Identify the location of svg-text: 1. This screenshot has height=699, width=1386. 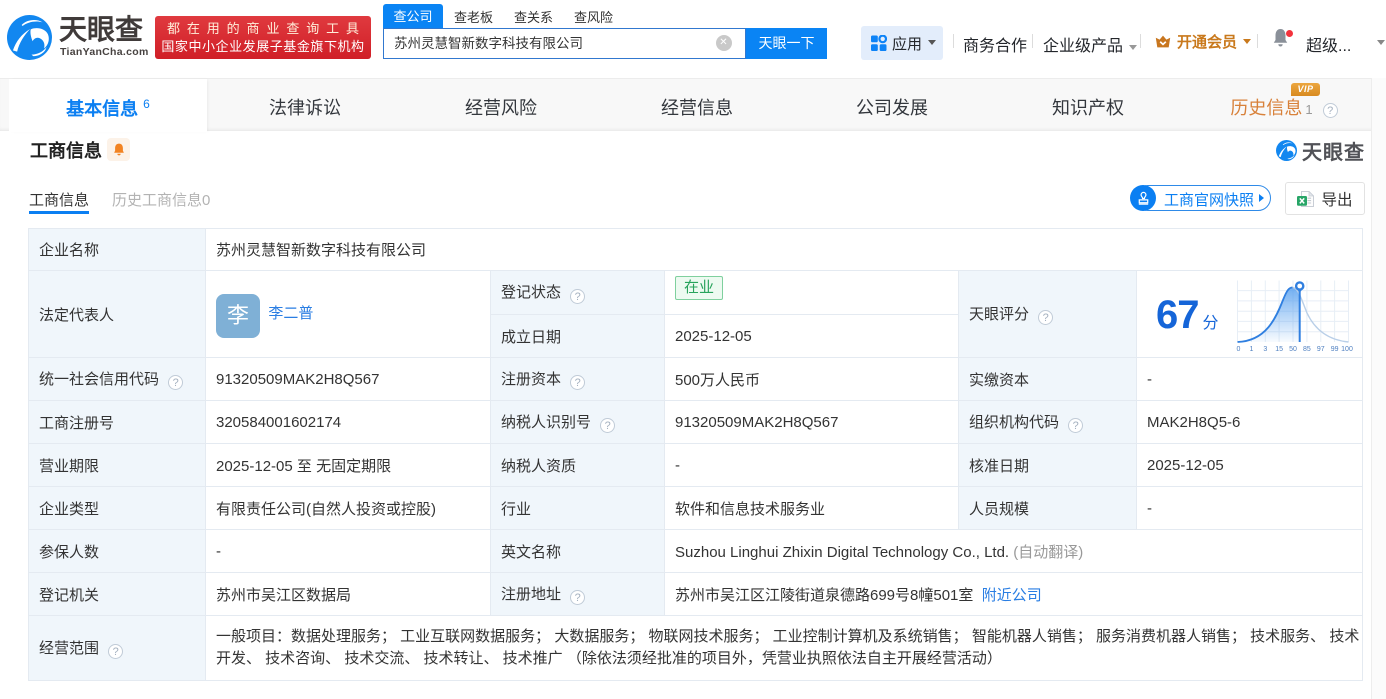
(1251, 349).